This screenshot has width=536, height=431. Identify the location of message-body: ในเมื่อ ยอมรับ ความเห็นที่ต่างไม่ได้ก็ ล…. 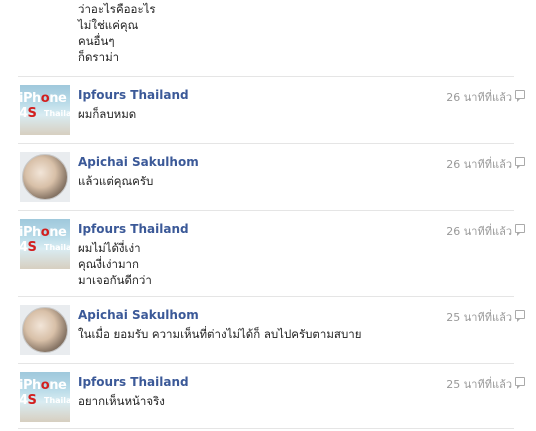
(219, 334).